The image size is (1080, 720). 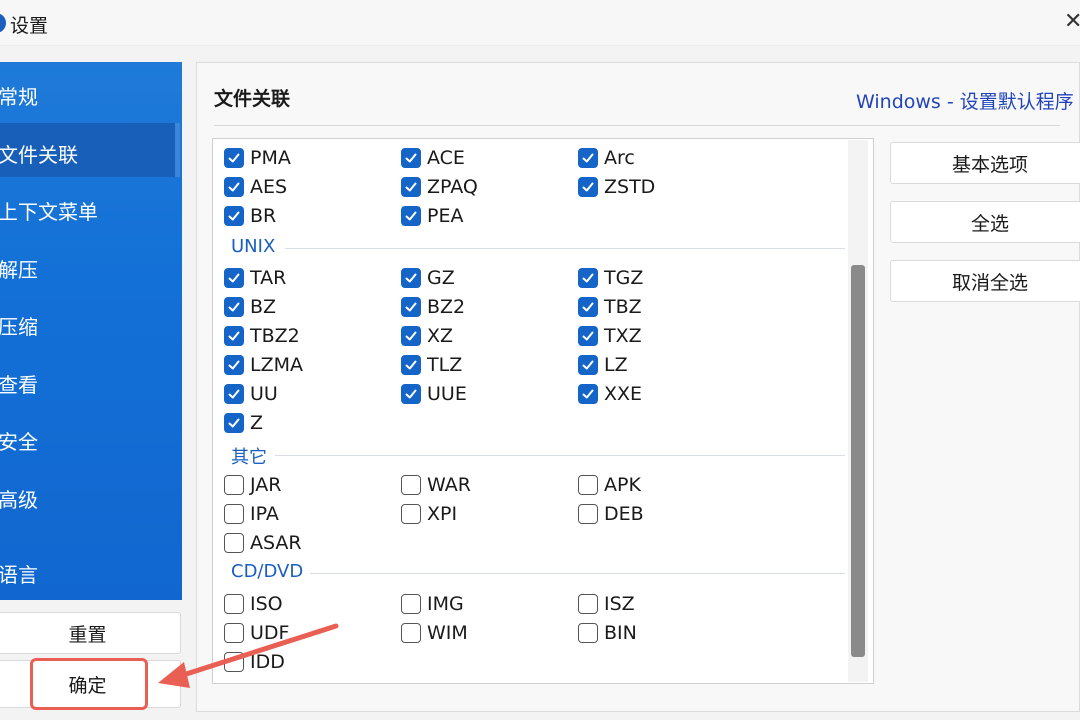 What do you see at coordinates (263, 216) in the screenshot?
I see `format-label: BR` at bounding box center [263, 216].